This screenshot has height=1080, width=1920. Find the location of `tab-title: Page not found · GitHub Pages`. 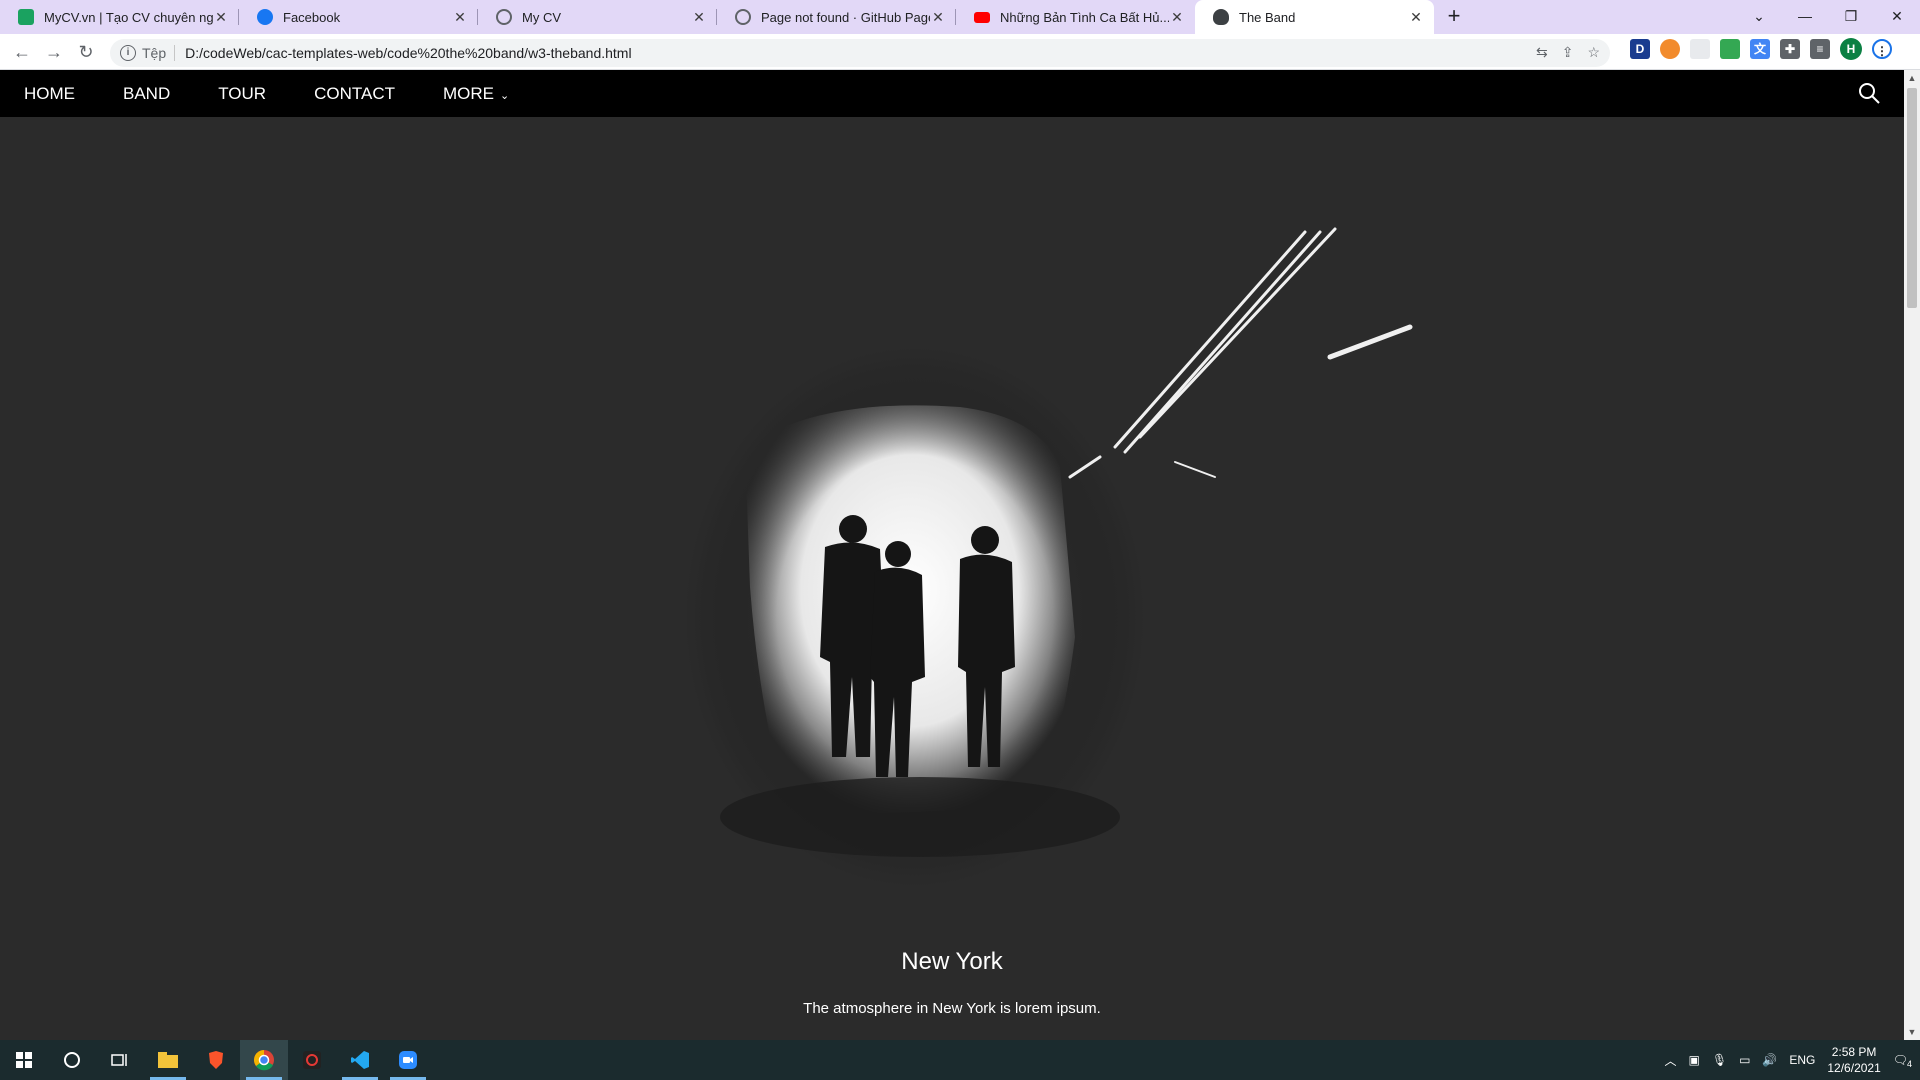

tab-title: Page not found · GitHub Pages is located at coordinates (845, 17).